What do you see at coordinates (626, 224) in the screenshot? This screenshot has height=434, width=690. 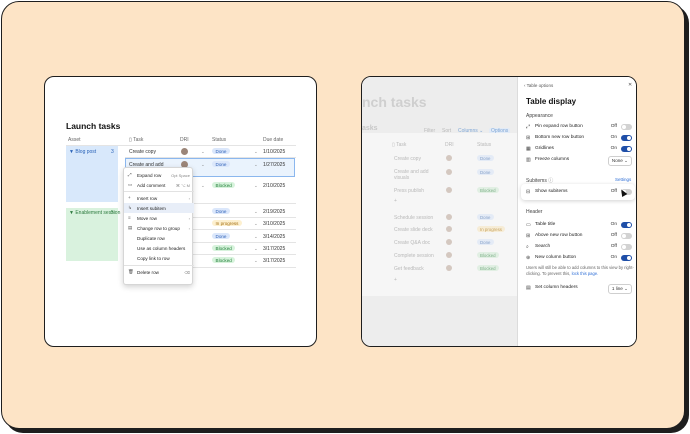 I see `toggle-table-title` at bounding box center [626, 224].